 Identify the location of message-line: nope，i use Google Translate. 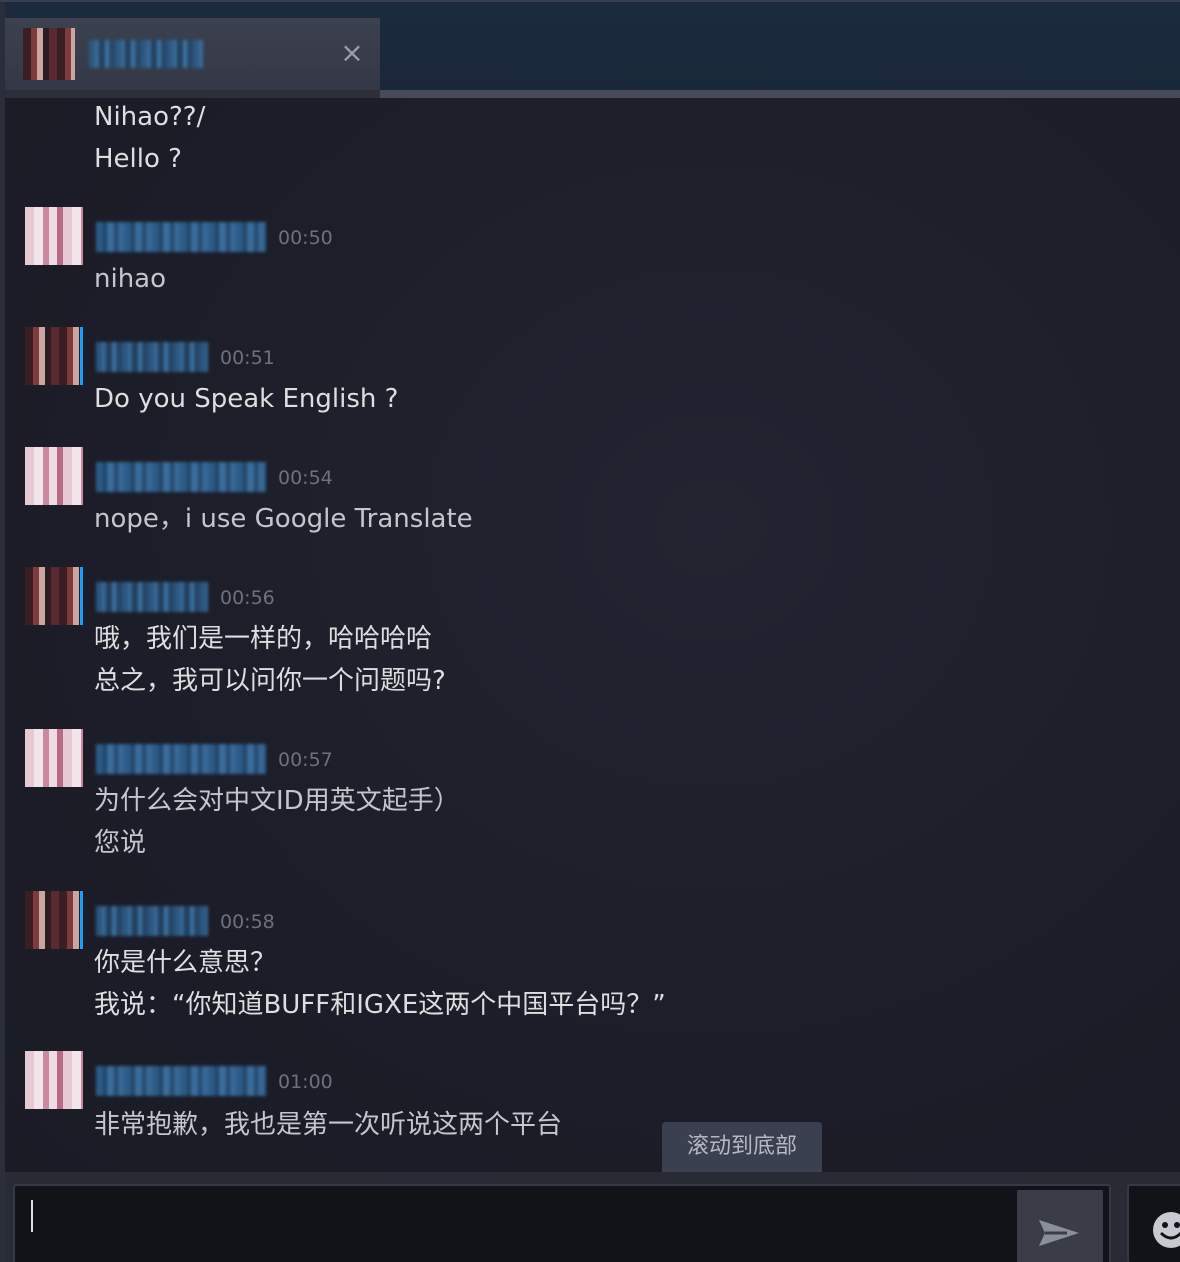
(283, 519).